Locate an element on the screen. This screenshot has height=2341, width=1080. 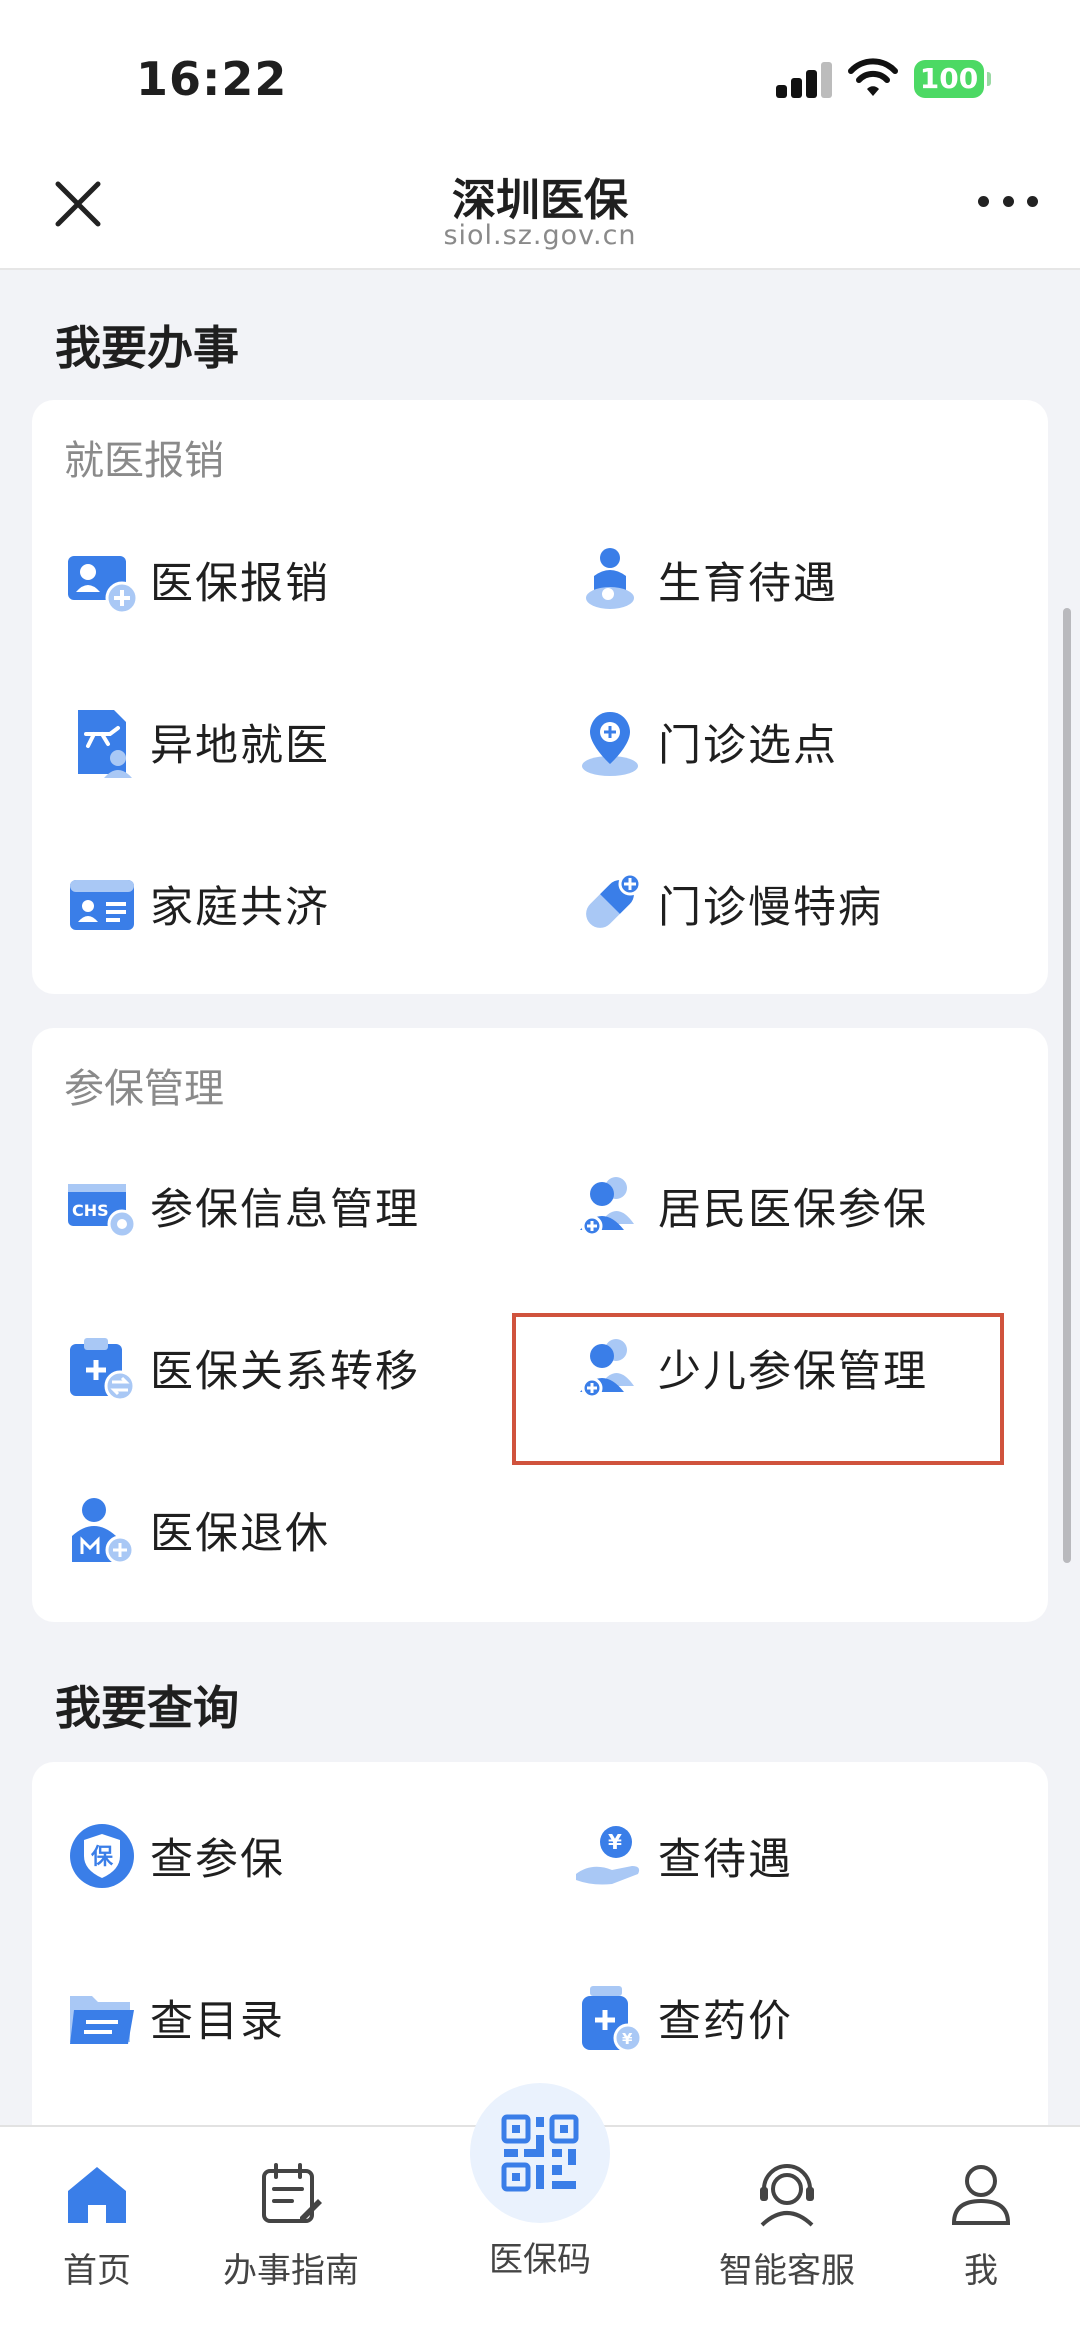
status-time: 16:22 is located at coordinates (212, 79).